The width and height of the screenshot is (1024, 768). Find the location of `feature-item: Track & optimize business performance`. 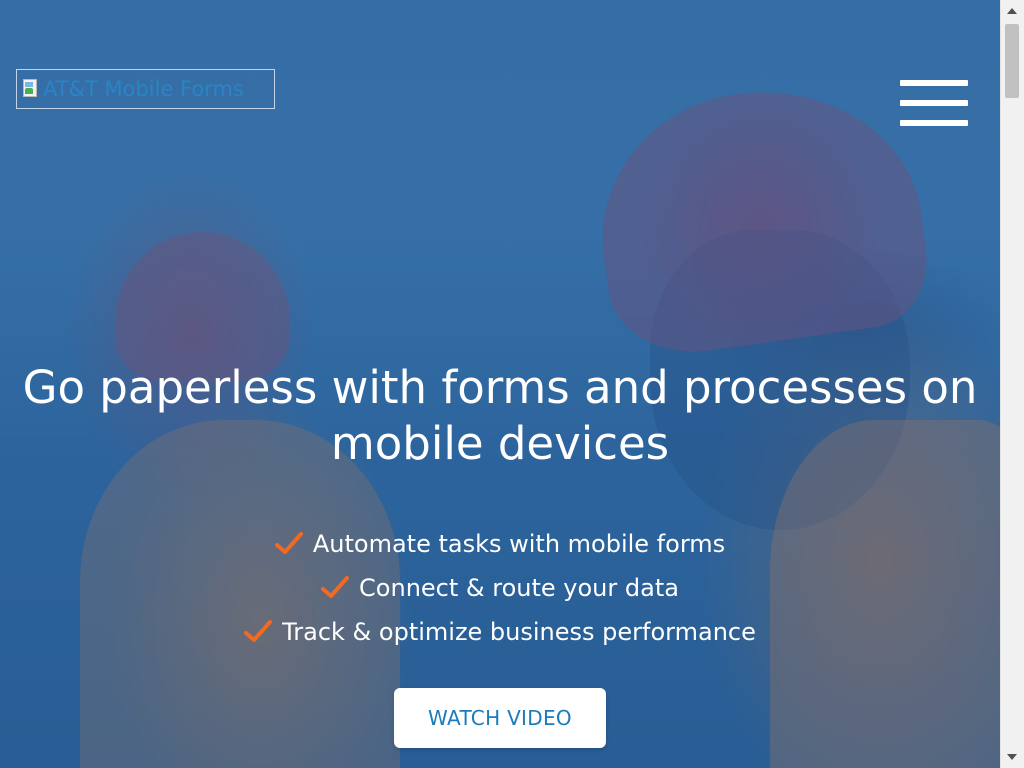

feature-item: Track & optimize business performance is located at coordinates (500, 632).